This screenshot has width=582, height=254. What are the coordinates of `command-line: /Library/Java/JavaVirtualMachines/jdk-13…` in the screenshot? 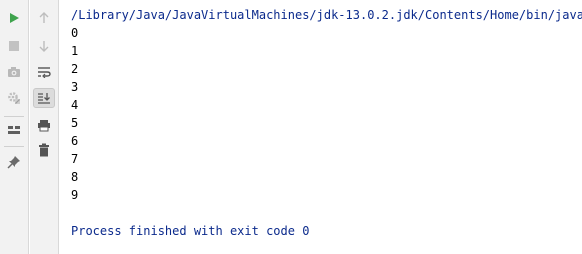 It's located at (326, 15).